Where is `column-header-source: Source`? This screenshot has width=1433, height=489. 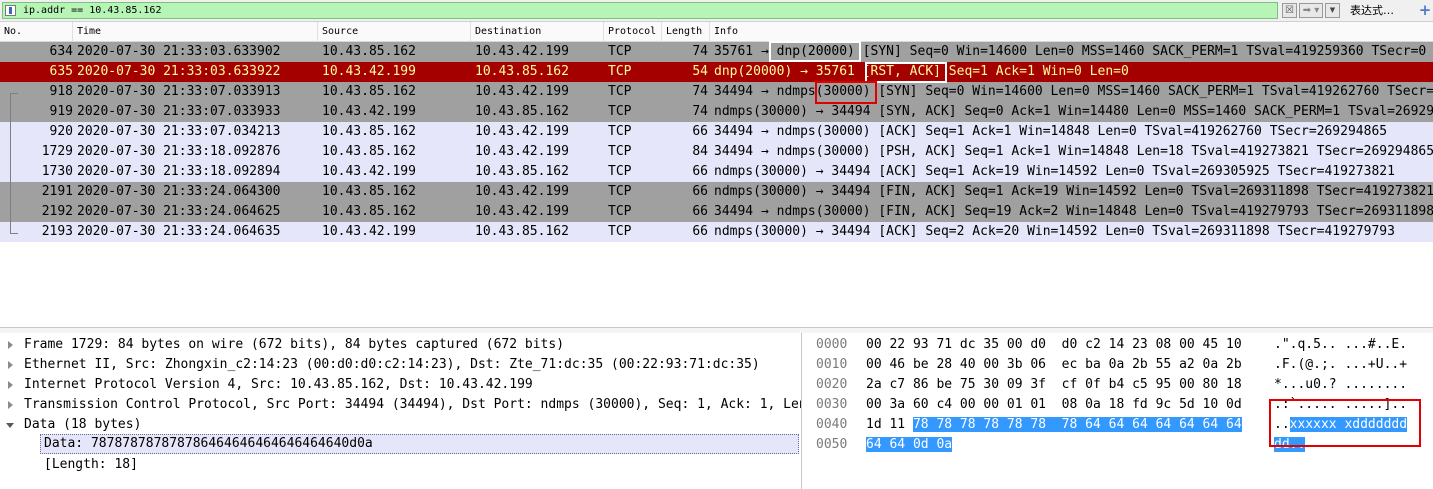 column-header-source: Source is located at coordinates (394, 32).